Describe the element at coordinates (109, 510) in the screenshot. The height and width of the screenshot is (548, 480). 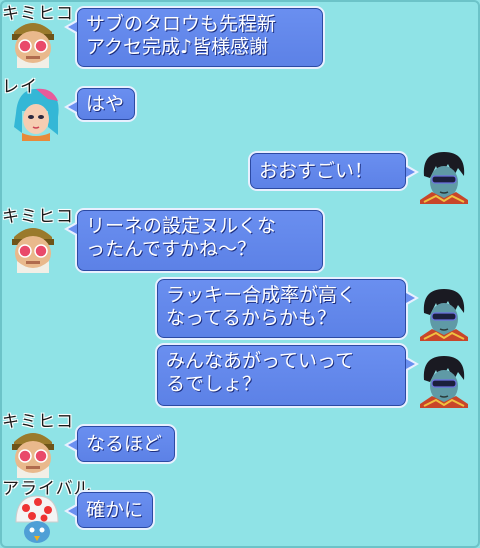
I see `chat-bubble: 確かに` at that location.